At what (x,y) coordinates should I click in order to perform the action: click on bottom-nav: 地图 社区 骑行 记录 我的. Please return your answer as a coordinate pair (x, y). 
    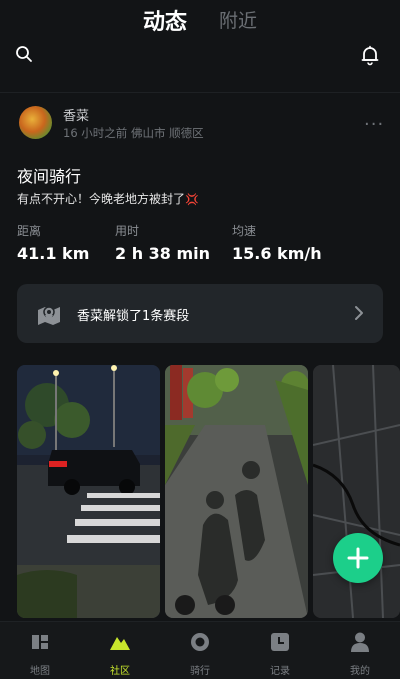
    Looking at the image, I should click on (200, 650).